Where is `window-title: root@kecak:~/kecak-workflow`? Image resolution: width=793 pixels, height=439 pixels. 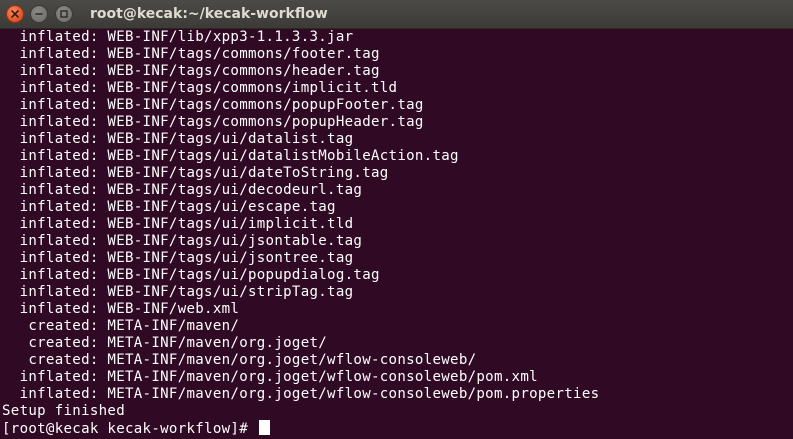
window-title: root@kecak:~/kecak-workflow is located at coordinates (209, 14).